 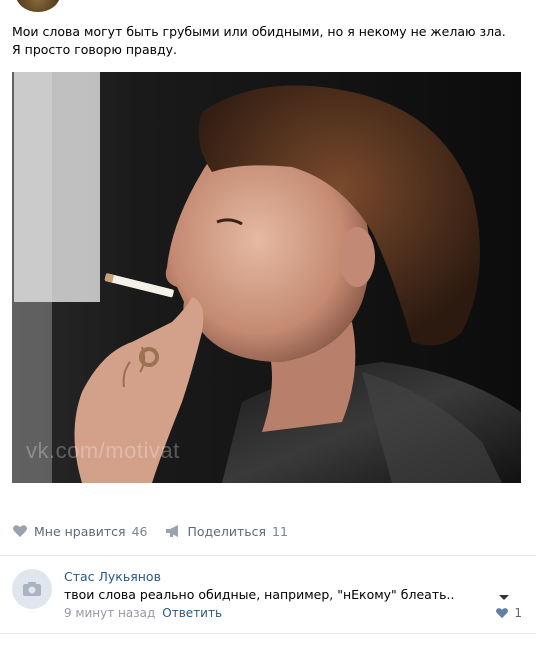 I want to click on comment-time: 9 минут назад, so click(x=109, y=613).